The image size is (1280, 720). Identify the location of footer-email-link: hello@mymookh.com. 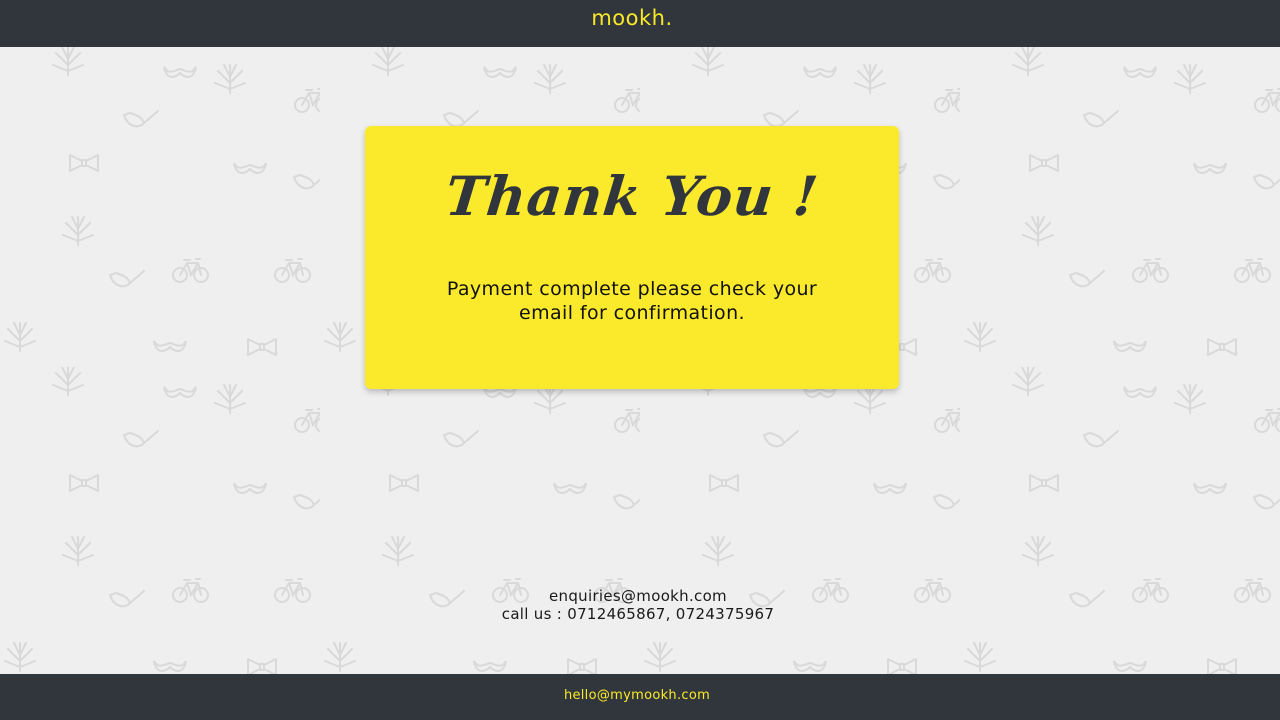
(637, 695).